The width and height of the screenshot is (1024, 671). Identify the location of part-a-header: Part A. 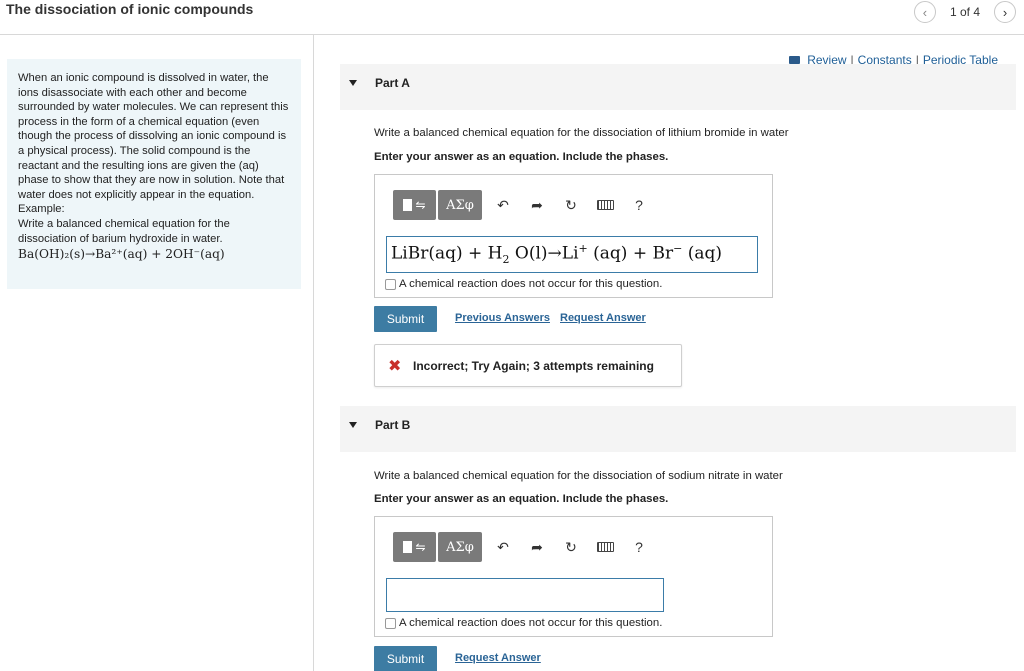
(678, 87).